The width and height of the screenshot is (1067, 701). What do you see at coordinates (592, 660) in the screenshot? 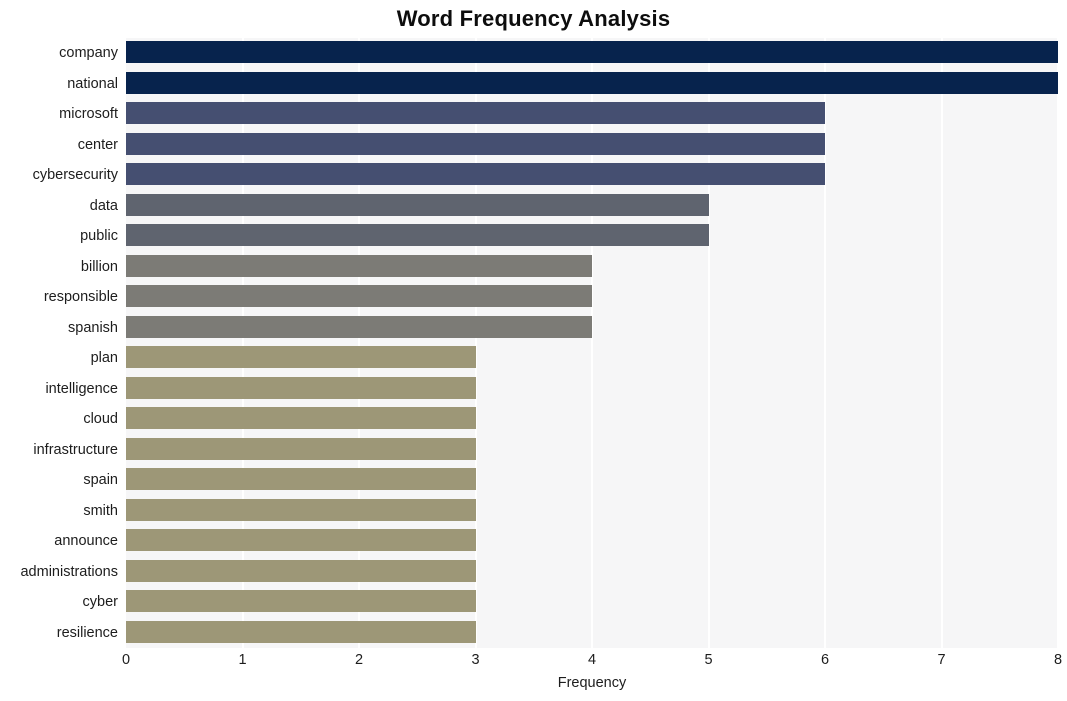
I see `x-axis-tick-label: 4` at bounding box center [592, 660].